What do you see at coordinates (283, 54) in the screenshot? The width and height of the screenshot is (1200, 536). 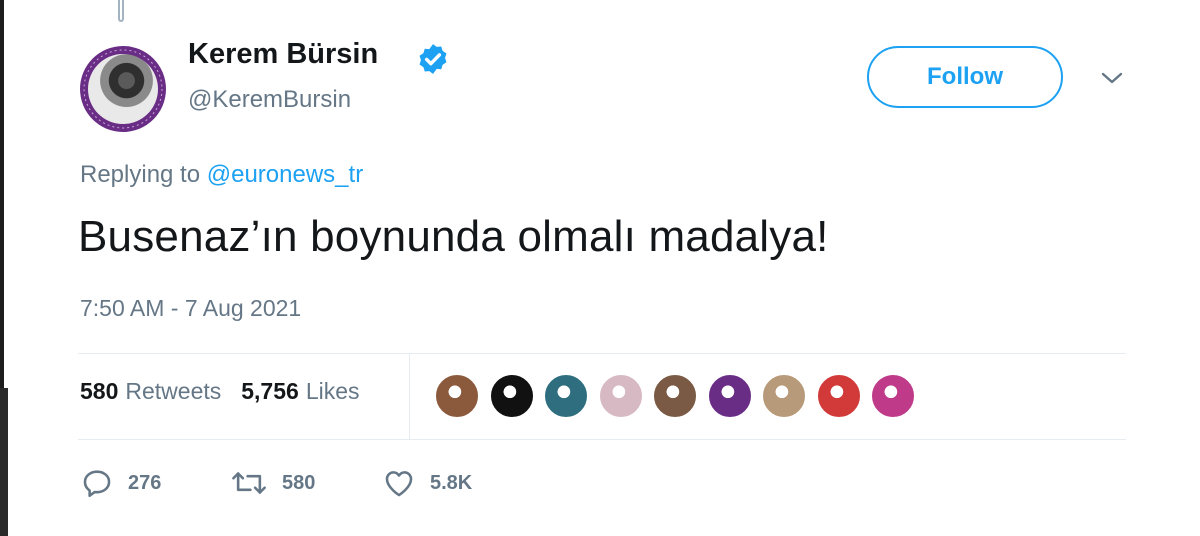 I see `author-display-name: Kerem Bürsin` at bounding box center [283, 54].